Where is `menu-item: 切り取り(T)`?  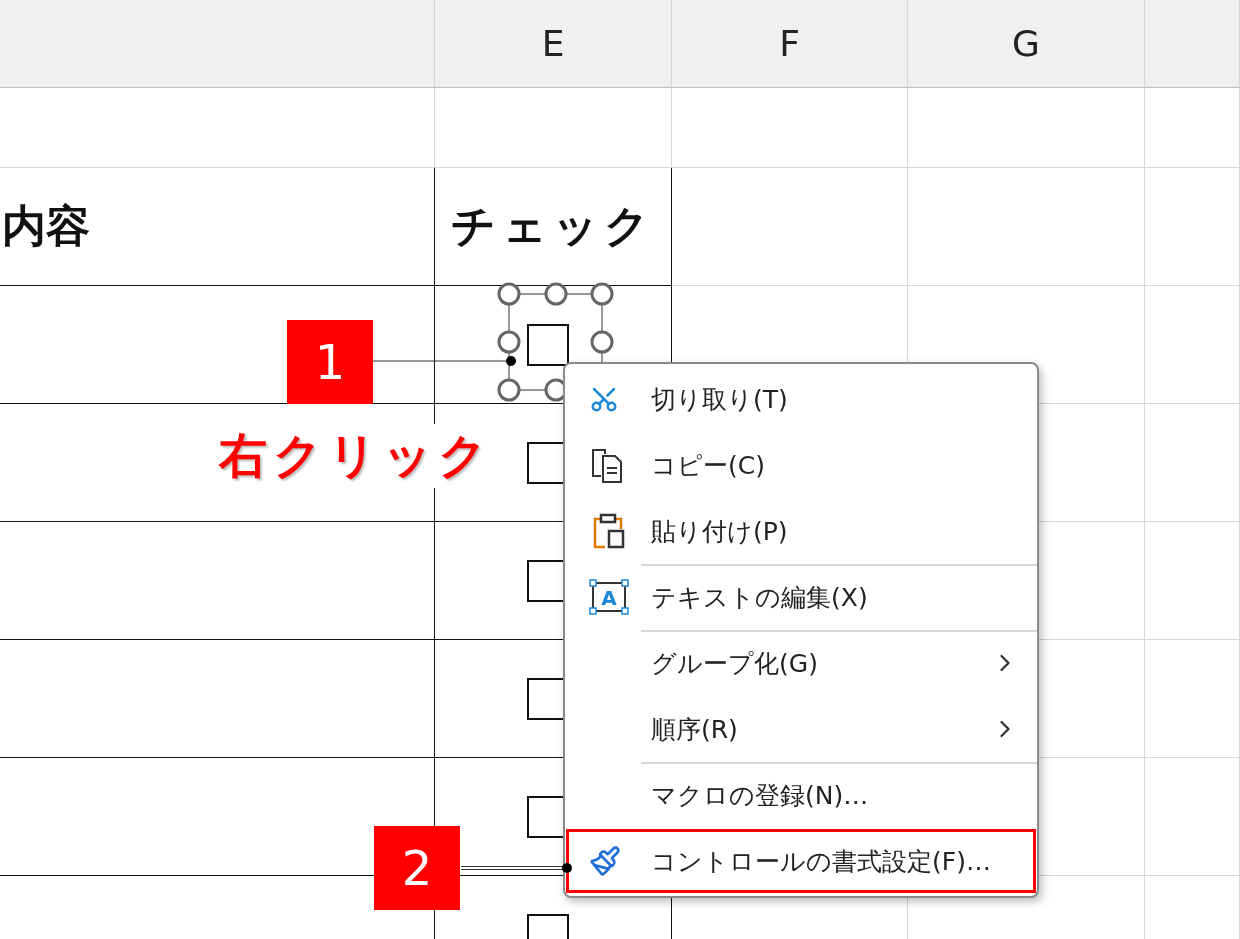
menu-item: 切り取り(T) is located at coordinates (801, 399).